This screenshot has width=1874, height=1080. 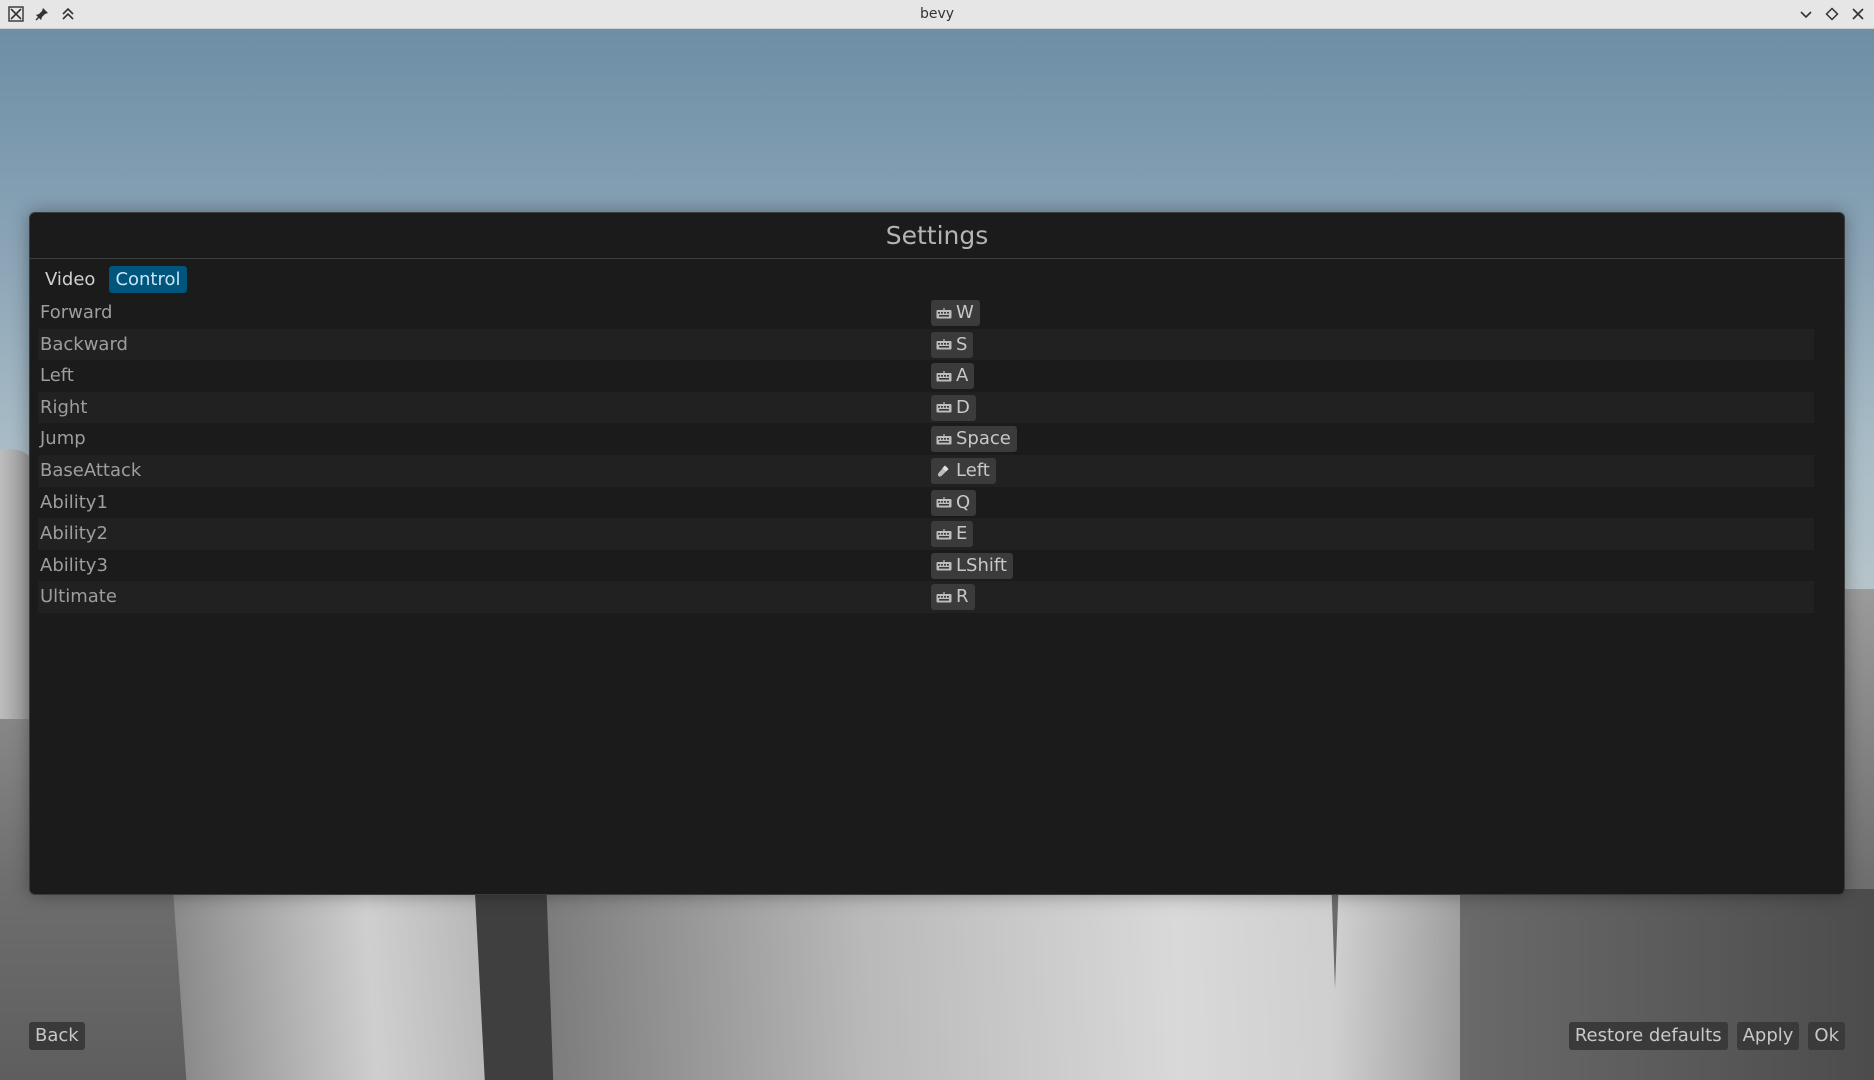 I want to click on binding-row-ability2: Ability2 E, so click(x=926, y=534).